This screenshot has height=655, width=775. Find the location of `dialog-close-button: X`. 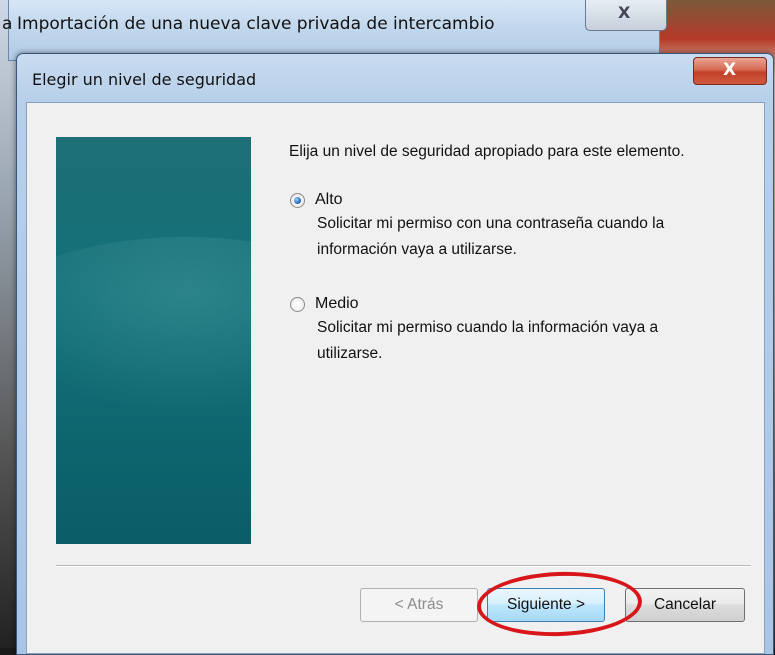

dialog-close-button: X is located at coordinates (730, 71).